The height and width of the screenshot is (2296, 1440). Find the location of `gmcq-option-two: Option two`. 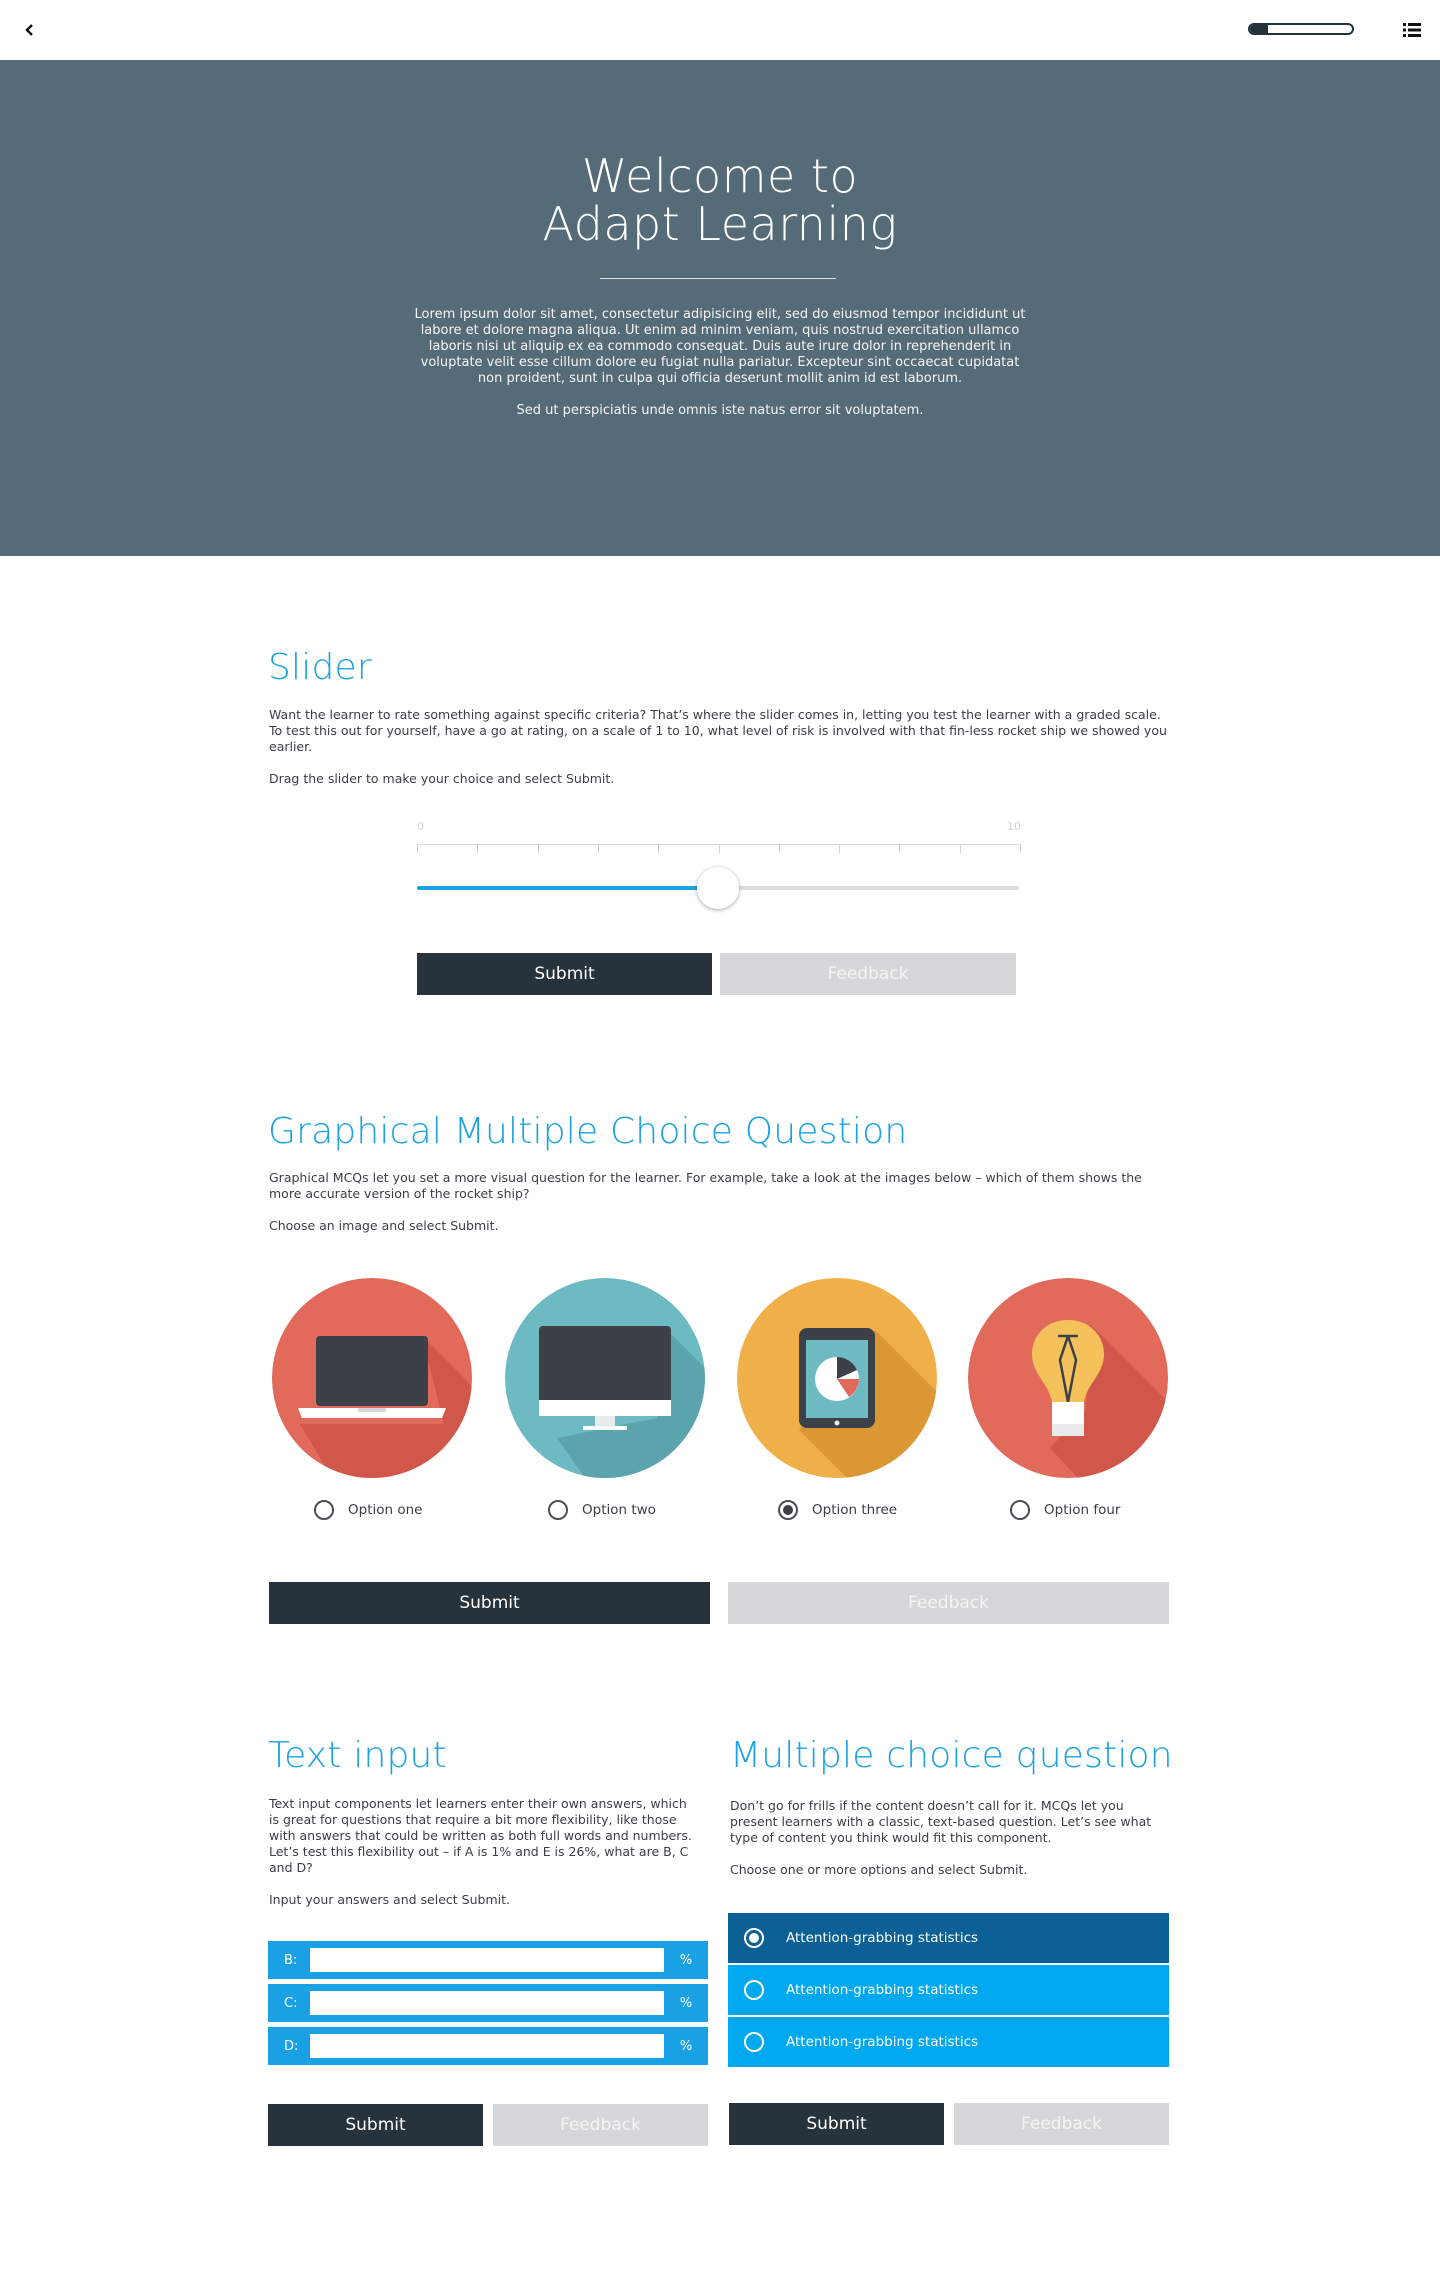

gmcq-option-two: Option two is located at coordinates (602, 1510).